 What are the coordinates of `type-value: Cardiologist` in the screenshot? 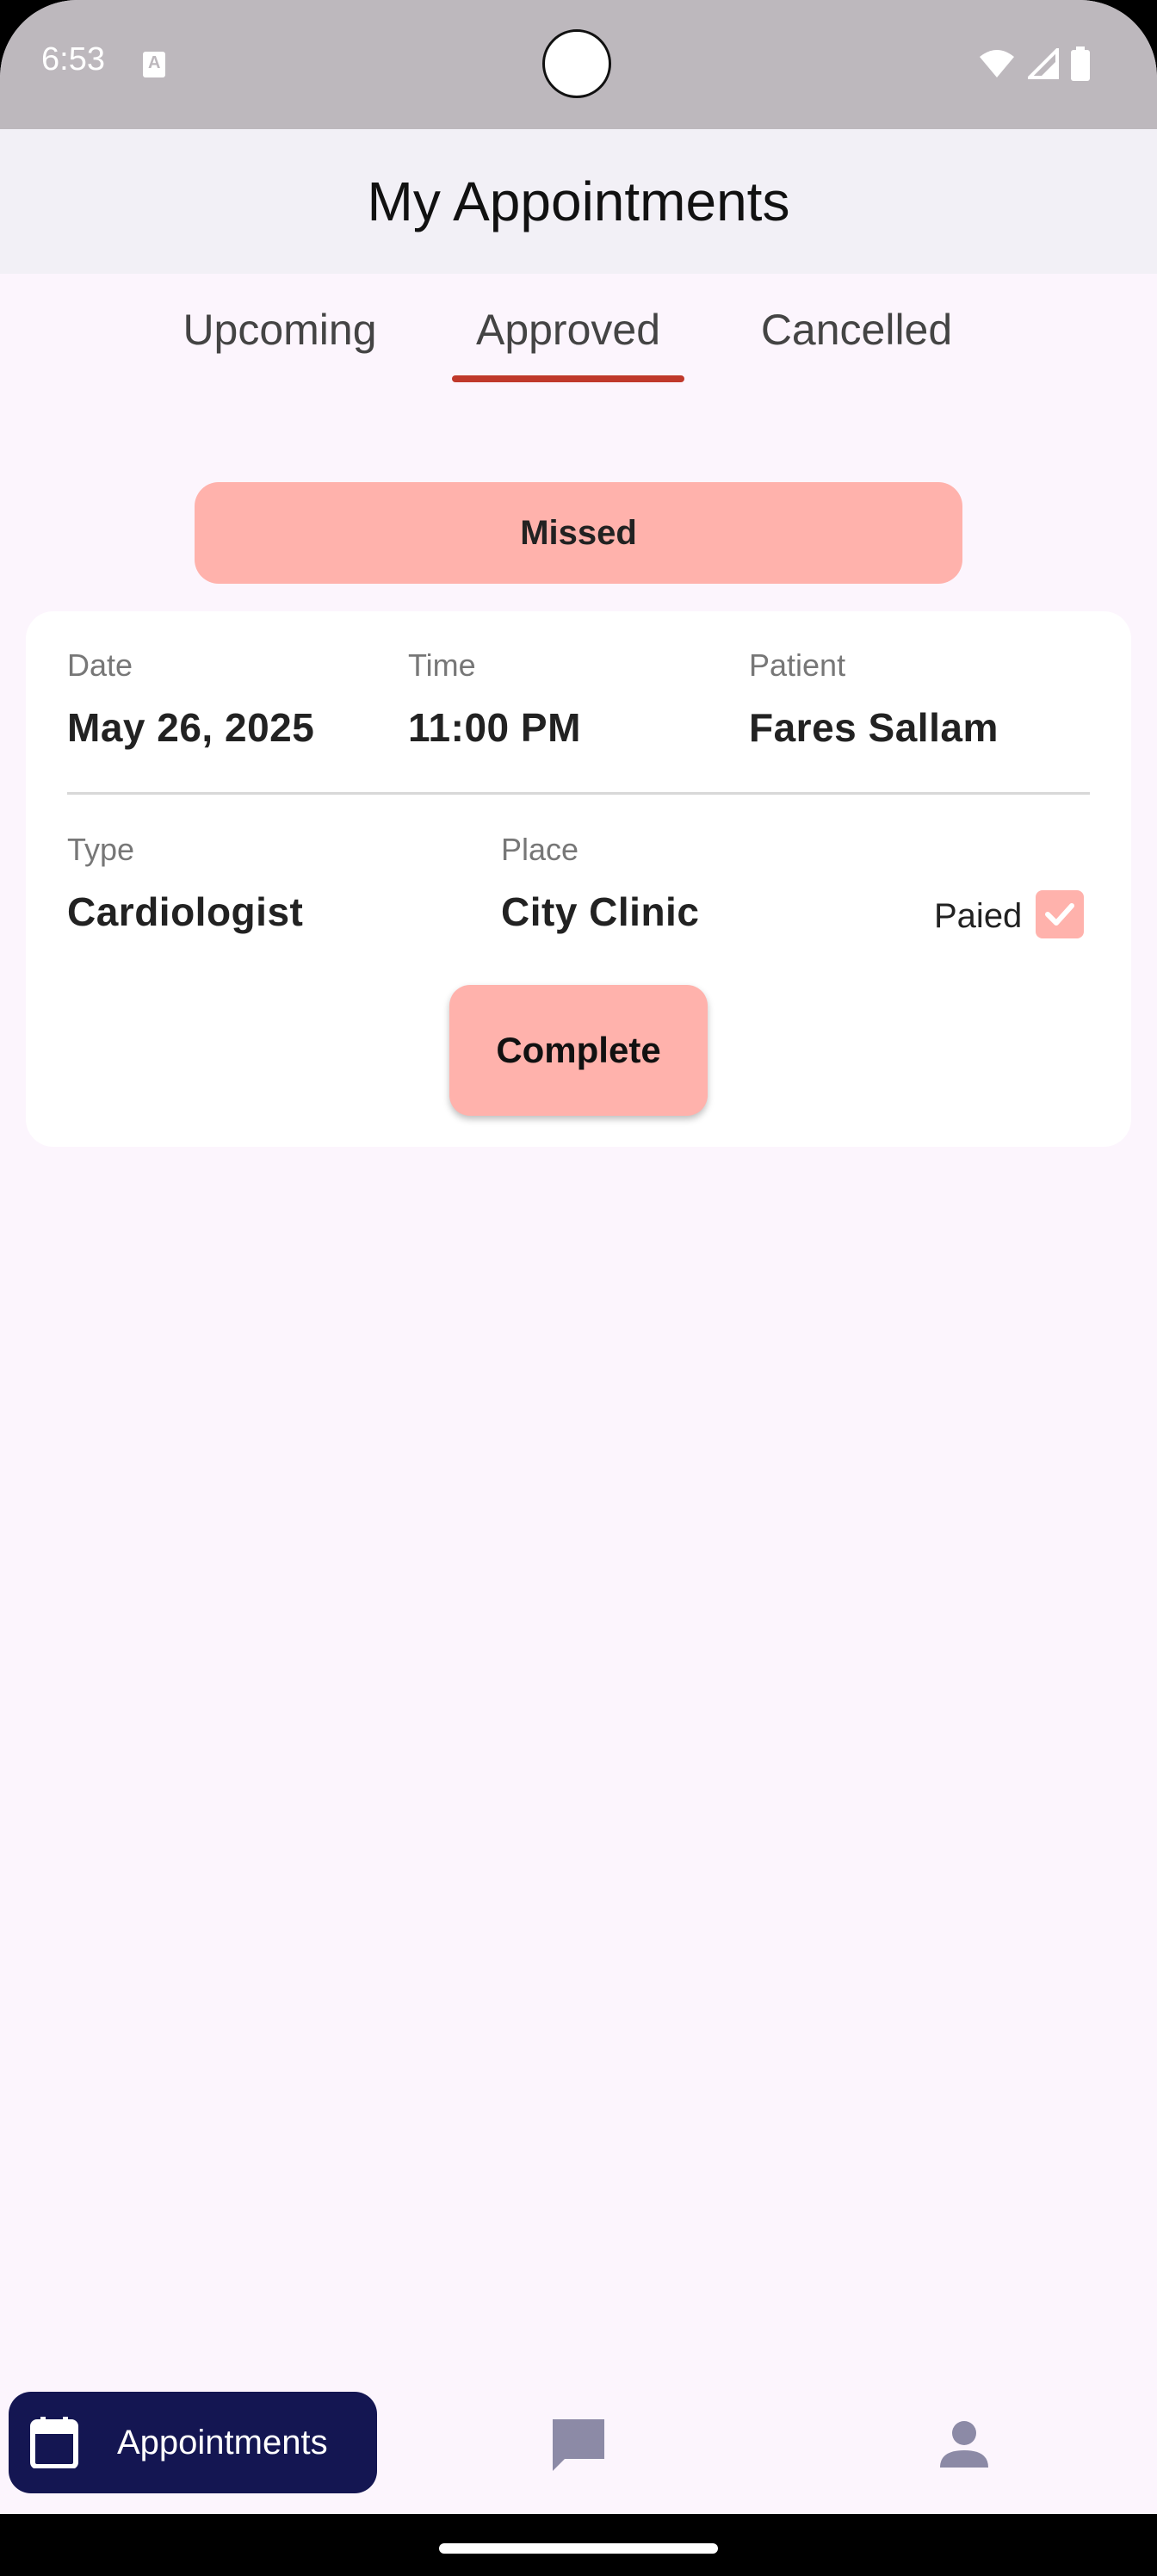 It's located at (186, 911).